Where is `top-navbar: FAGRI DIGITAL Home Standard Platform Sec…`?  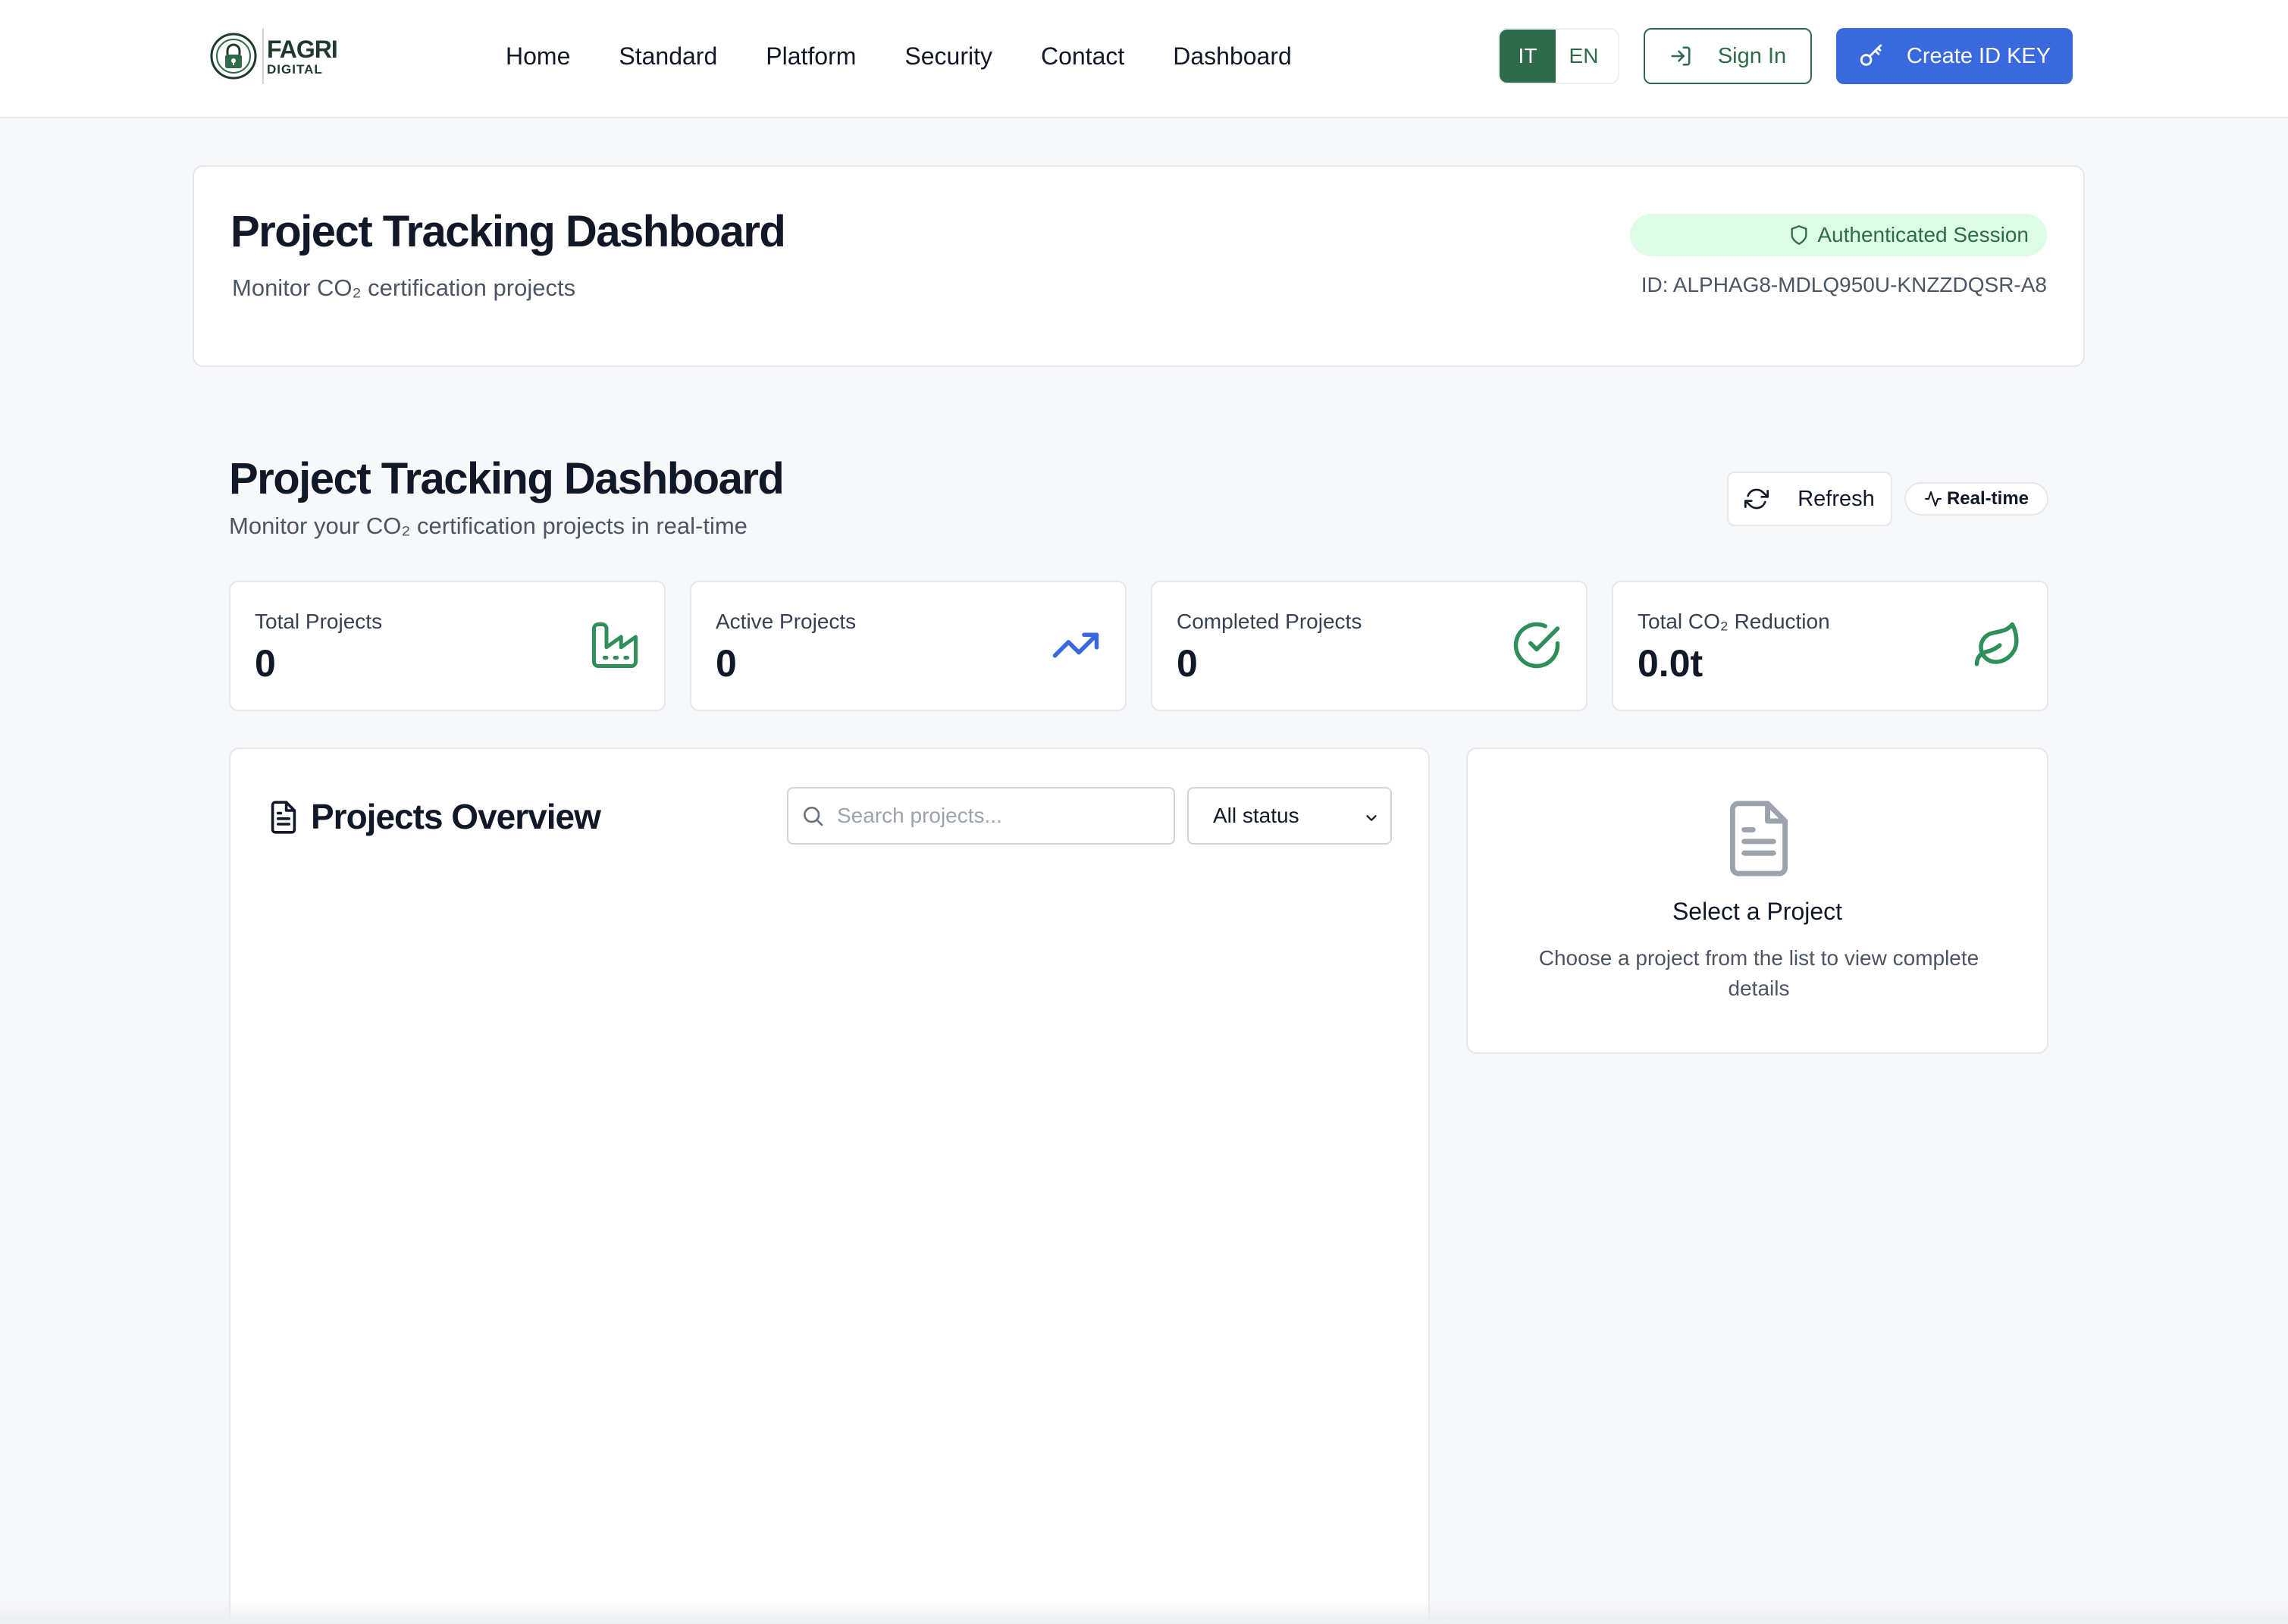 top-navbar: FAGRI DIGITAL Home Standard Platform Sec… is located at coordinates (1144, 59).